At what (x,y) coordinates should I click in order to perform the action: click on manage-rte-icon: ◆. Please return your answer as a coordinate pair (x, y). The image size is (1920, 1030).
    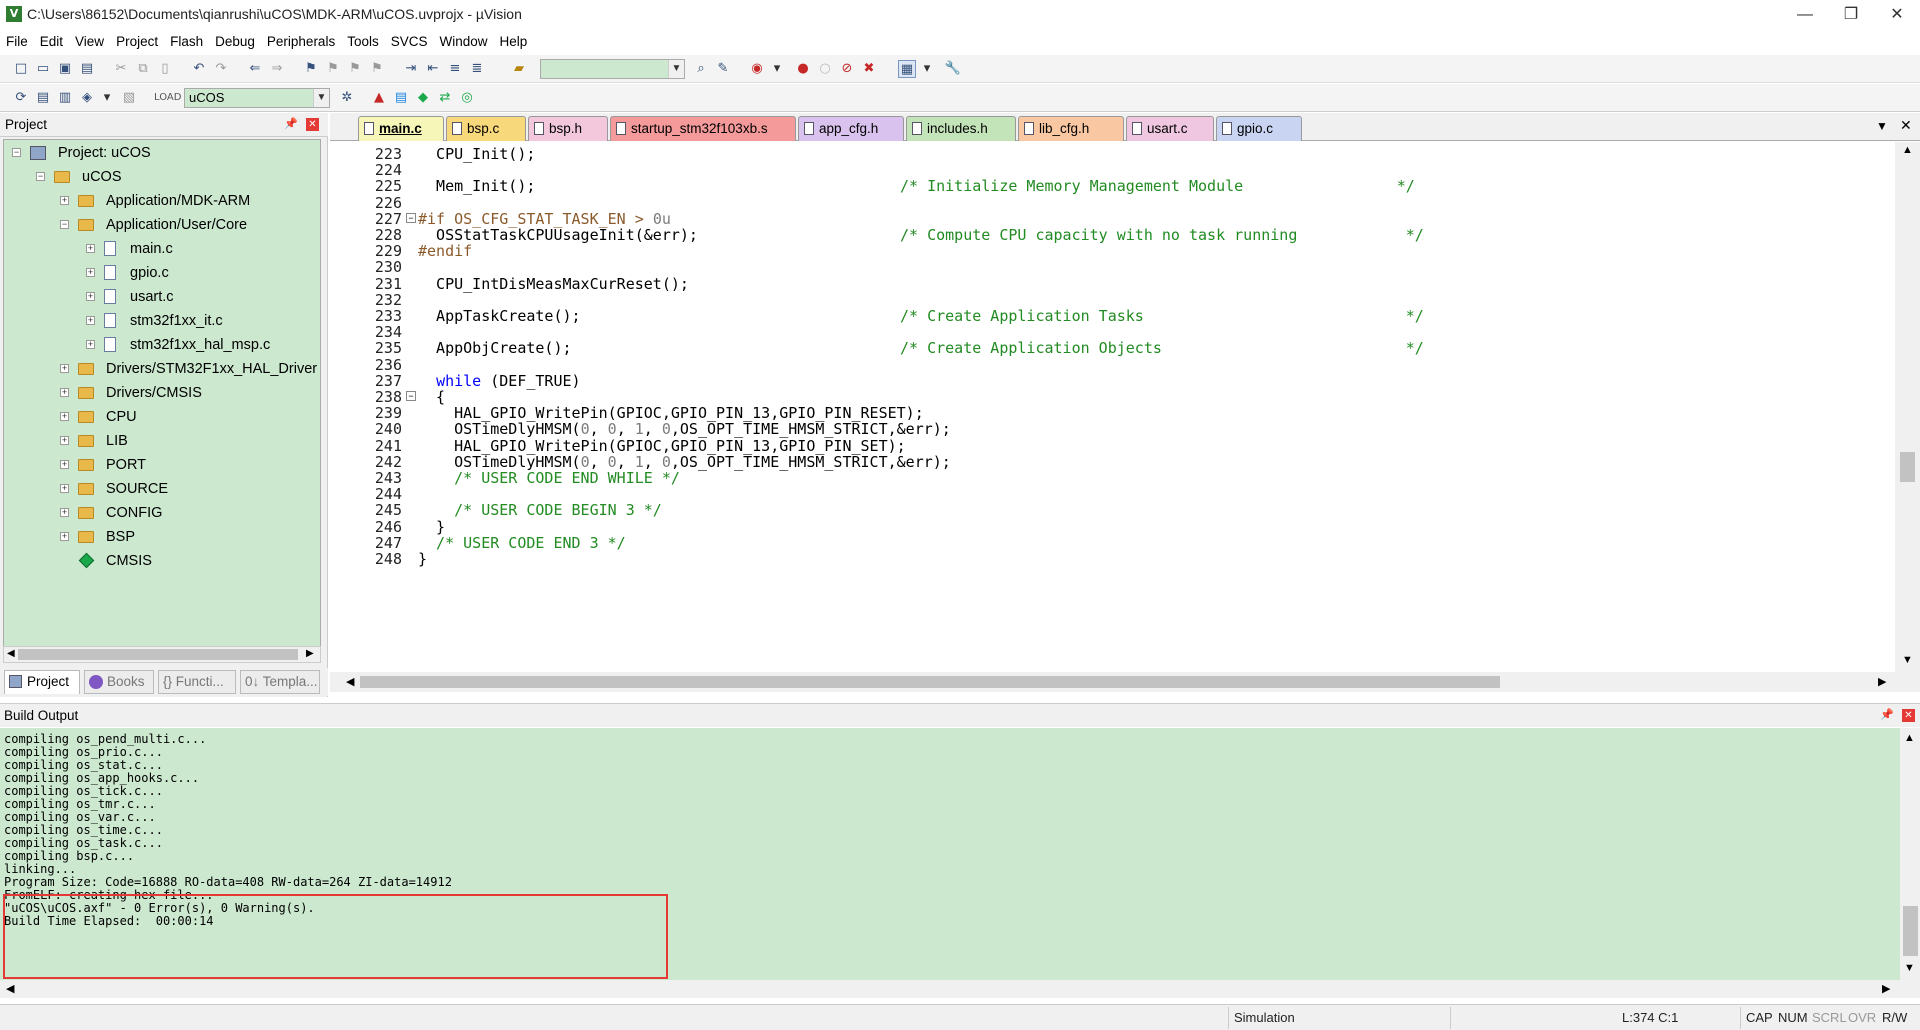
    Looking at the image, I should click on (423, 98).